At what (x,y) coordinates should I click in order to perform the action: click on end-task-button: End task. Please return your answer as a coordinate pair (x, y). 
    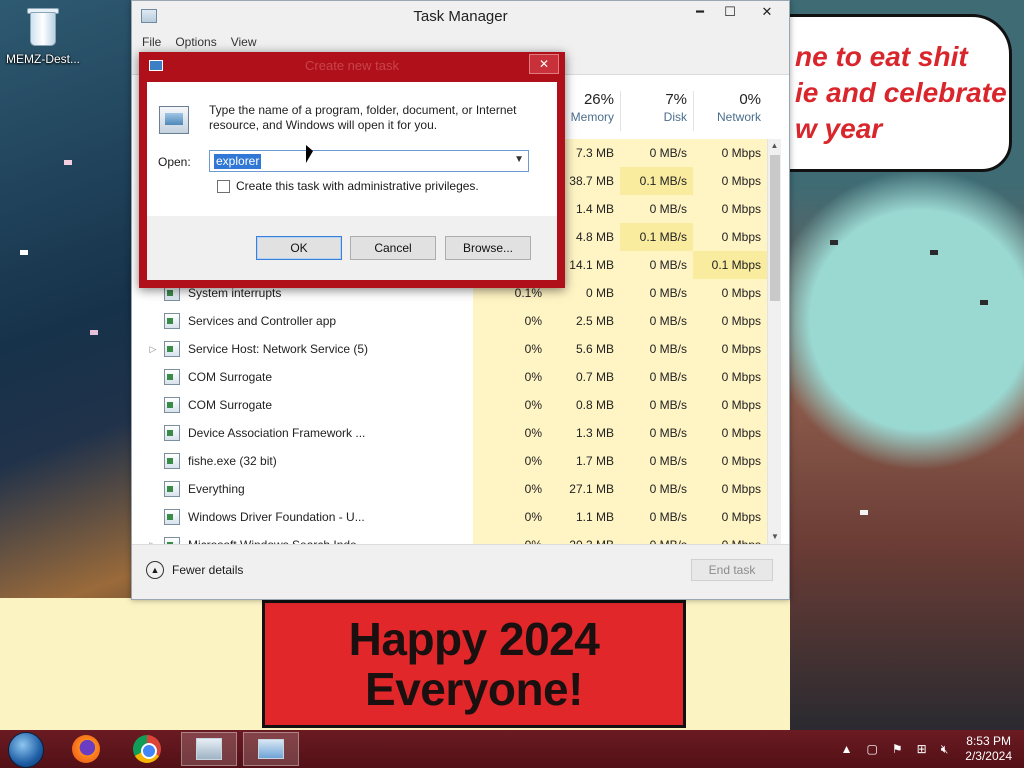
    Looking at the image, I should click on (732, 570).